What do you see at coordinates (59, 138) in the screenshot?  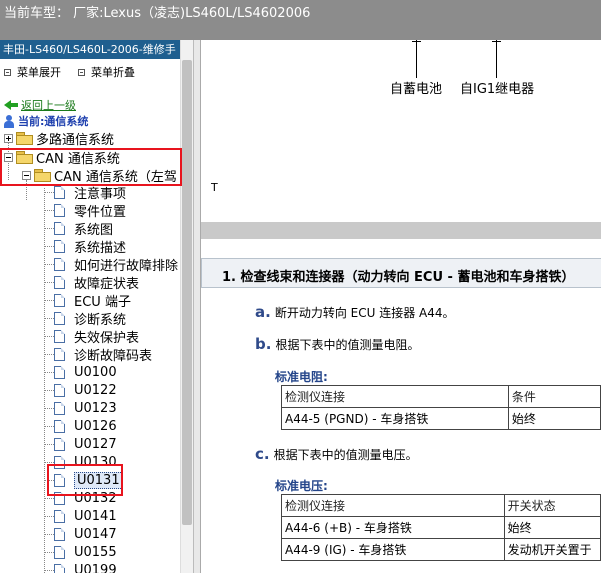 I see `tree-item-multiplex: 多路通信系统` at bounding box center [59, 138].